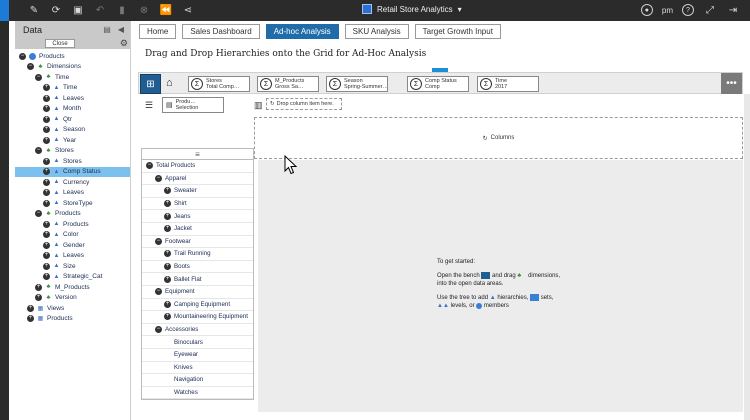 This screenshot has width=750, height=420. What do you see at coordinates (733, 10) in the screenshot?
I see `logout-icon: ⇥` at bounding box center [733, 10].